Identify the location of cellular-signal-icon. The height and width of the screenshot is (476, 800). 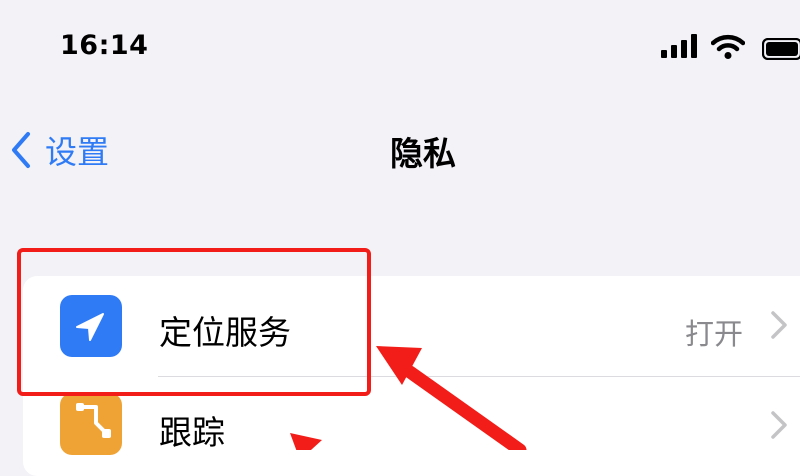
(679, 46).